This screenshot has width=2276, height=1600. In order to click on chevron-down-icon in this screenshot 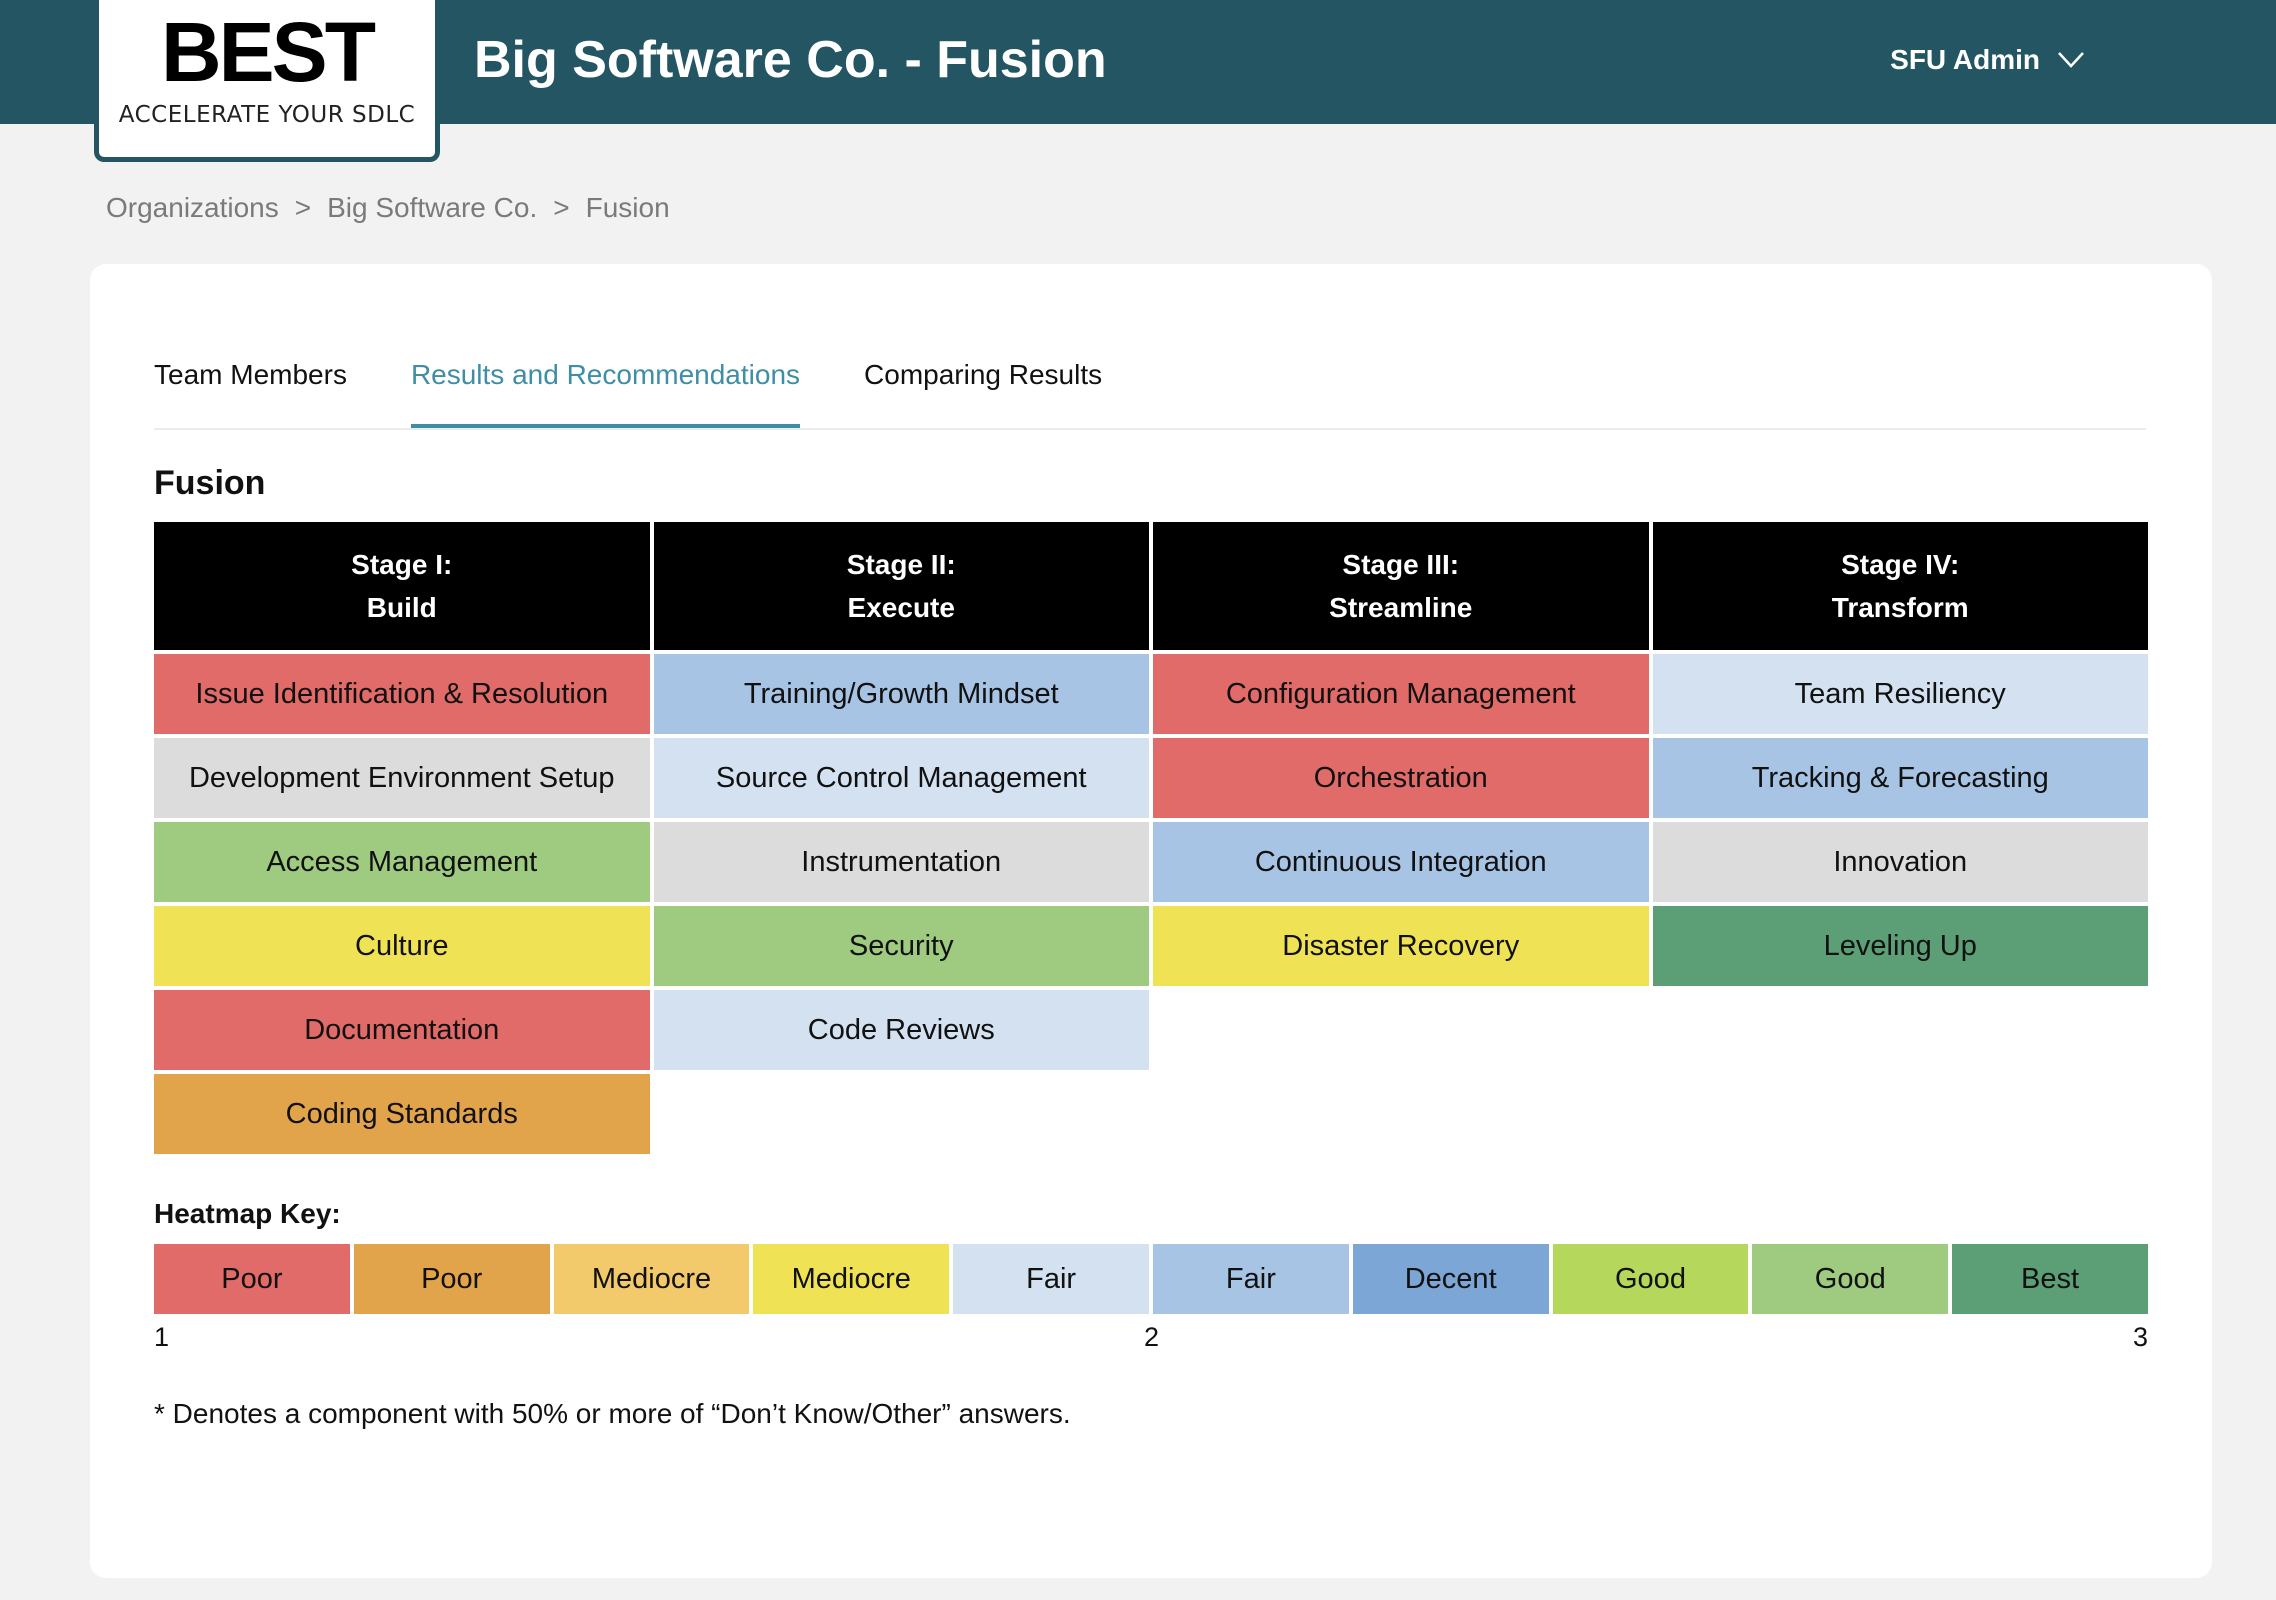, I will do `click(2071, 60)`.